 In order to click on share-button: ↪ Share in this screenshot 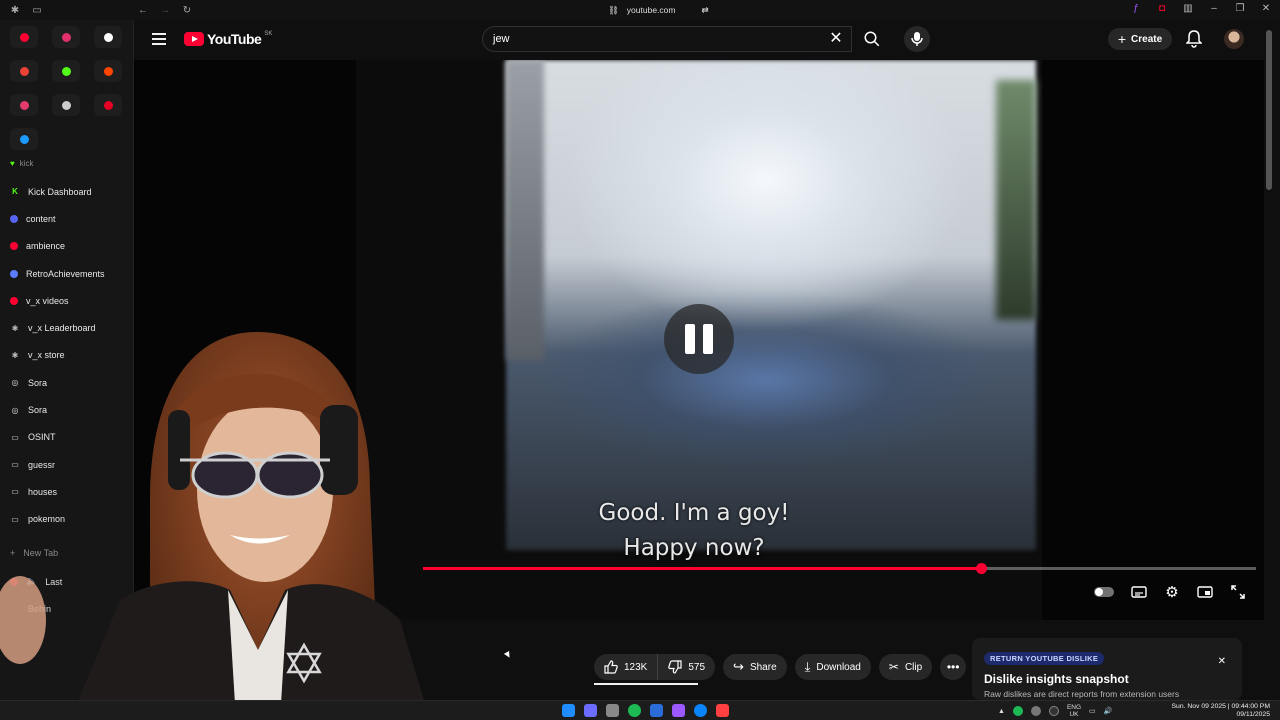, I will do `click(755, 667)`.